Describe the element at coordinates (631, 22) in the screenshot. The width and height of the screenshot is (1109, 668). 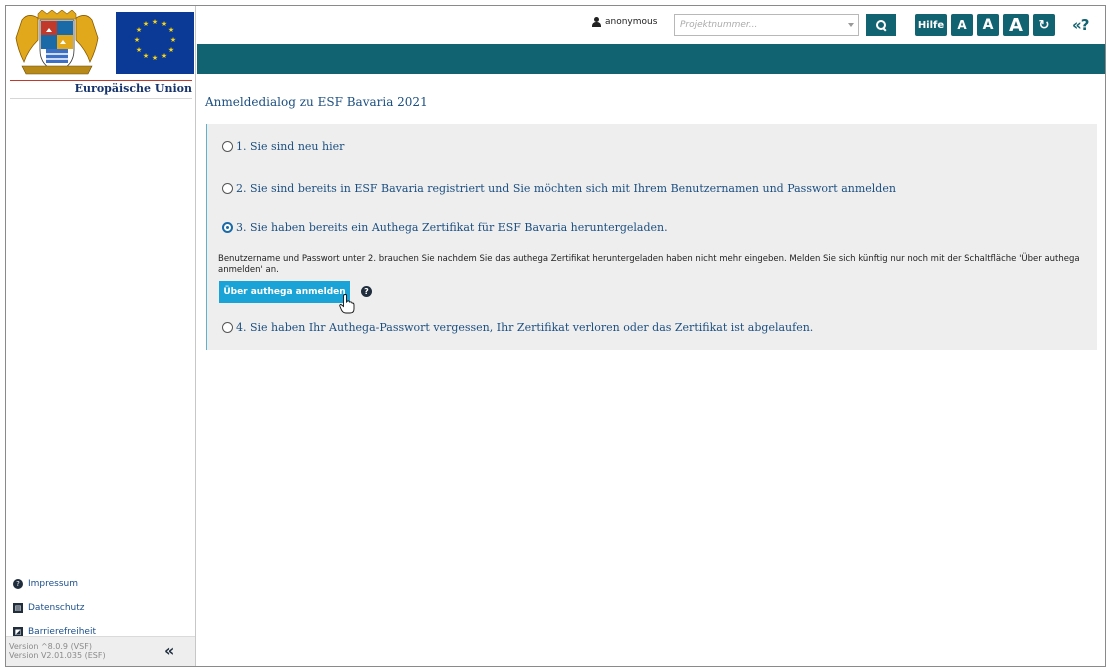
I see `user-name: anonymous` at that location.